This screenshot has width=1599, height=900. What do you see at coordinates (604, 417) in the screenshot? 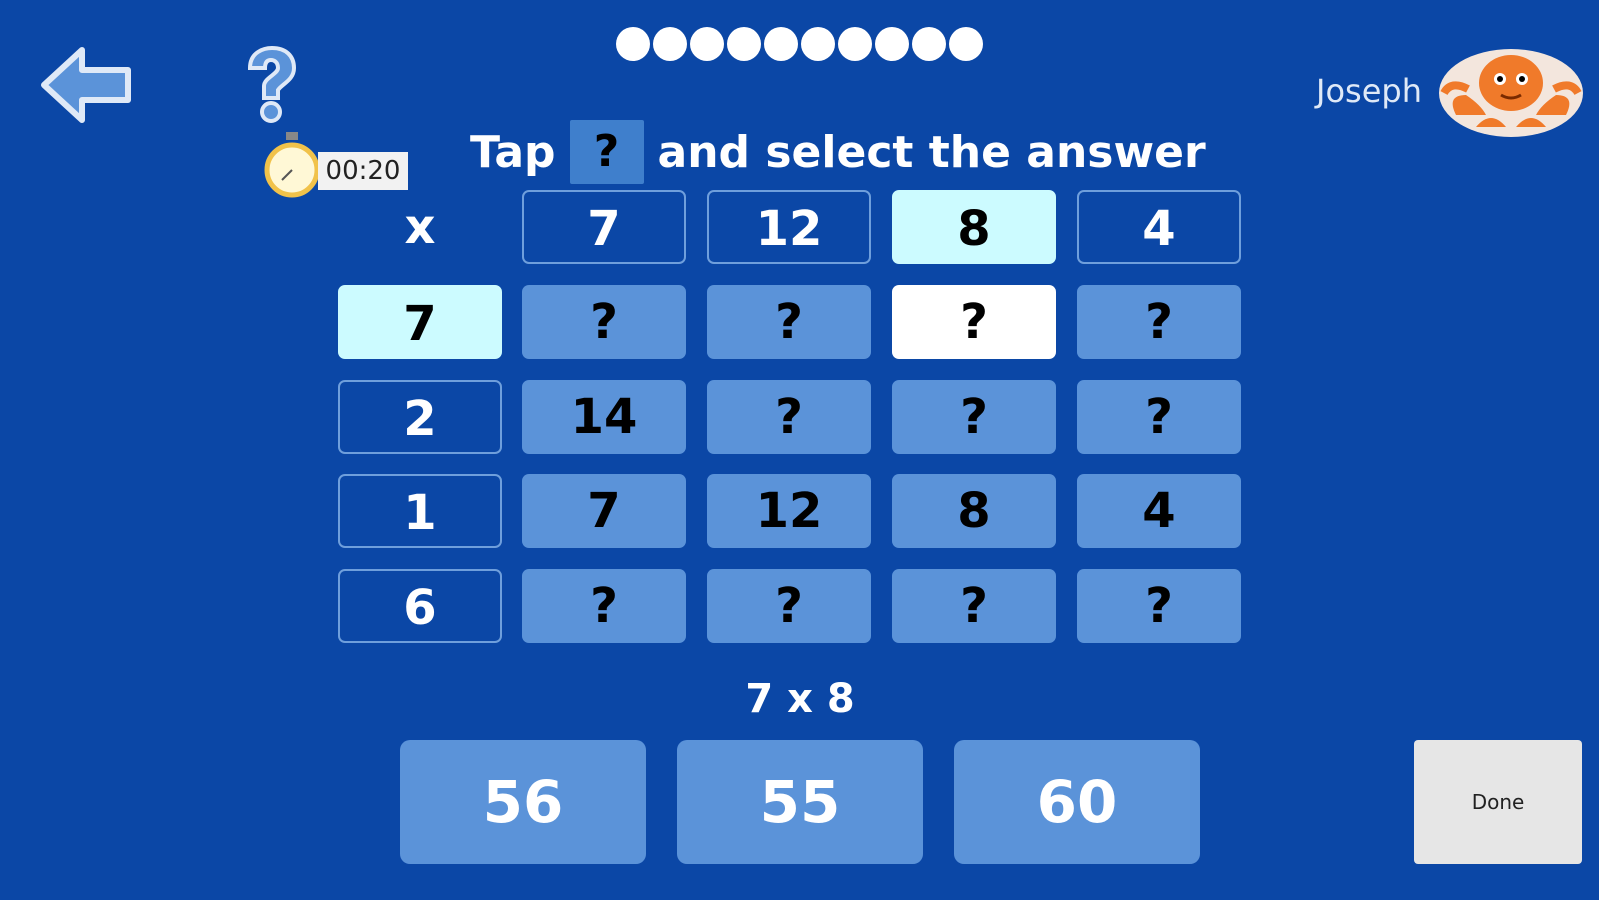
I see `grid-cell: 14` at bounding box center [604, 417].